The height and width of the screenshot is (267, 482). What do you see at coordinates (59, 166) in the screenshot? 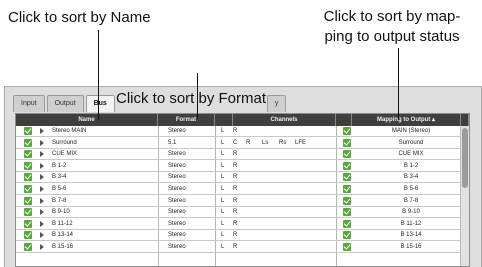
I see `row-name: B 1-2` at bounding box center [59, 166].